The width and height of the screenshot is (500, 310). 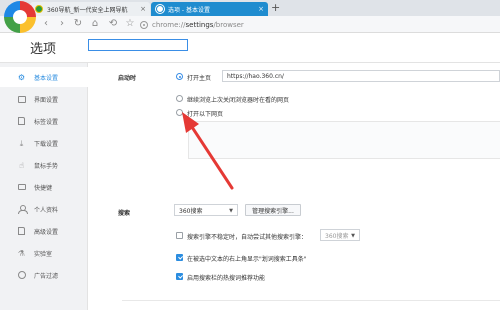 I want to click on sidebar-item-label: 界面设置, so click(x=46, y=100).